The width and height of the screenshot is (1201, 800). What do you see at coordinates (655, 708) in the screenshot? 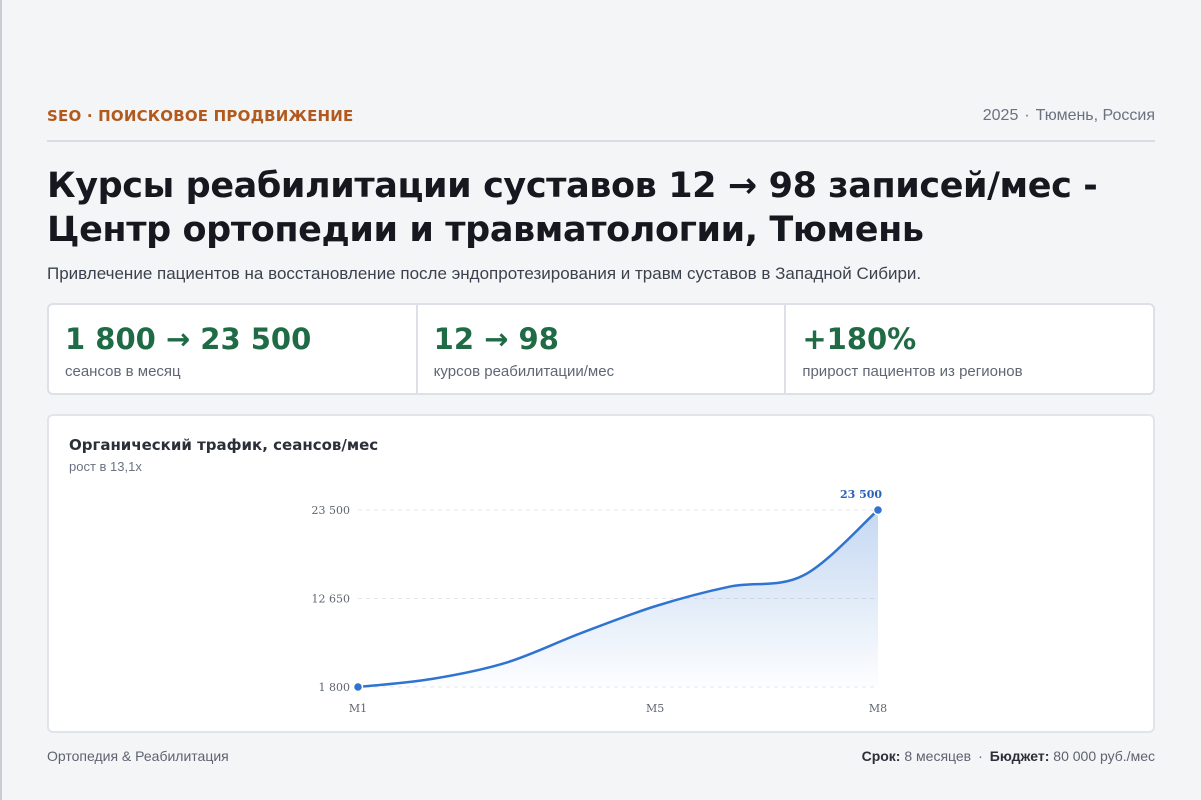
I see `x-tick-label: M5` at bounding box center [655, 708].